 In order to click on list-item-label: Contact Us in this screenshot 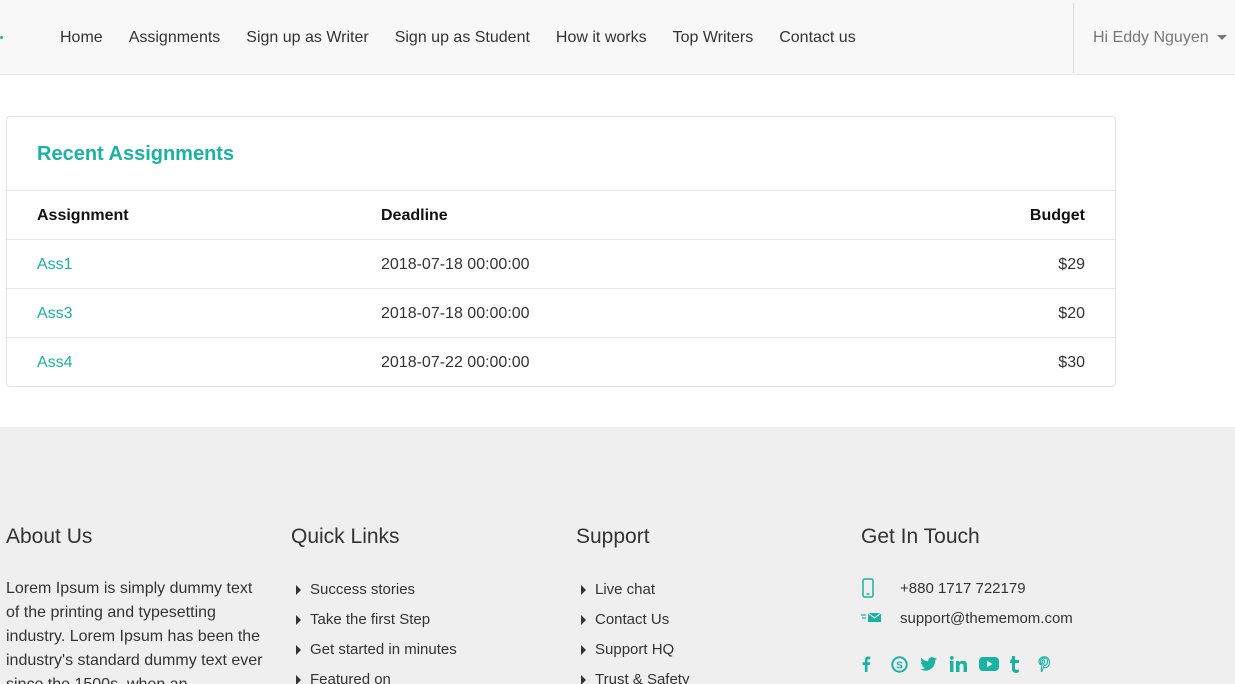, I will do `click(632, 619)`.